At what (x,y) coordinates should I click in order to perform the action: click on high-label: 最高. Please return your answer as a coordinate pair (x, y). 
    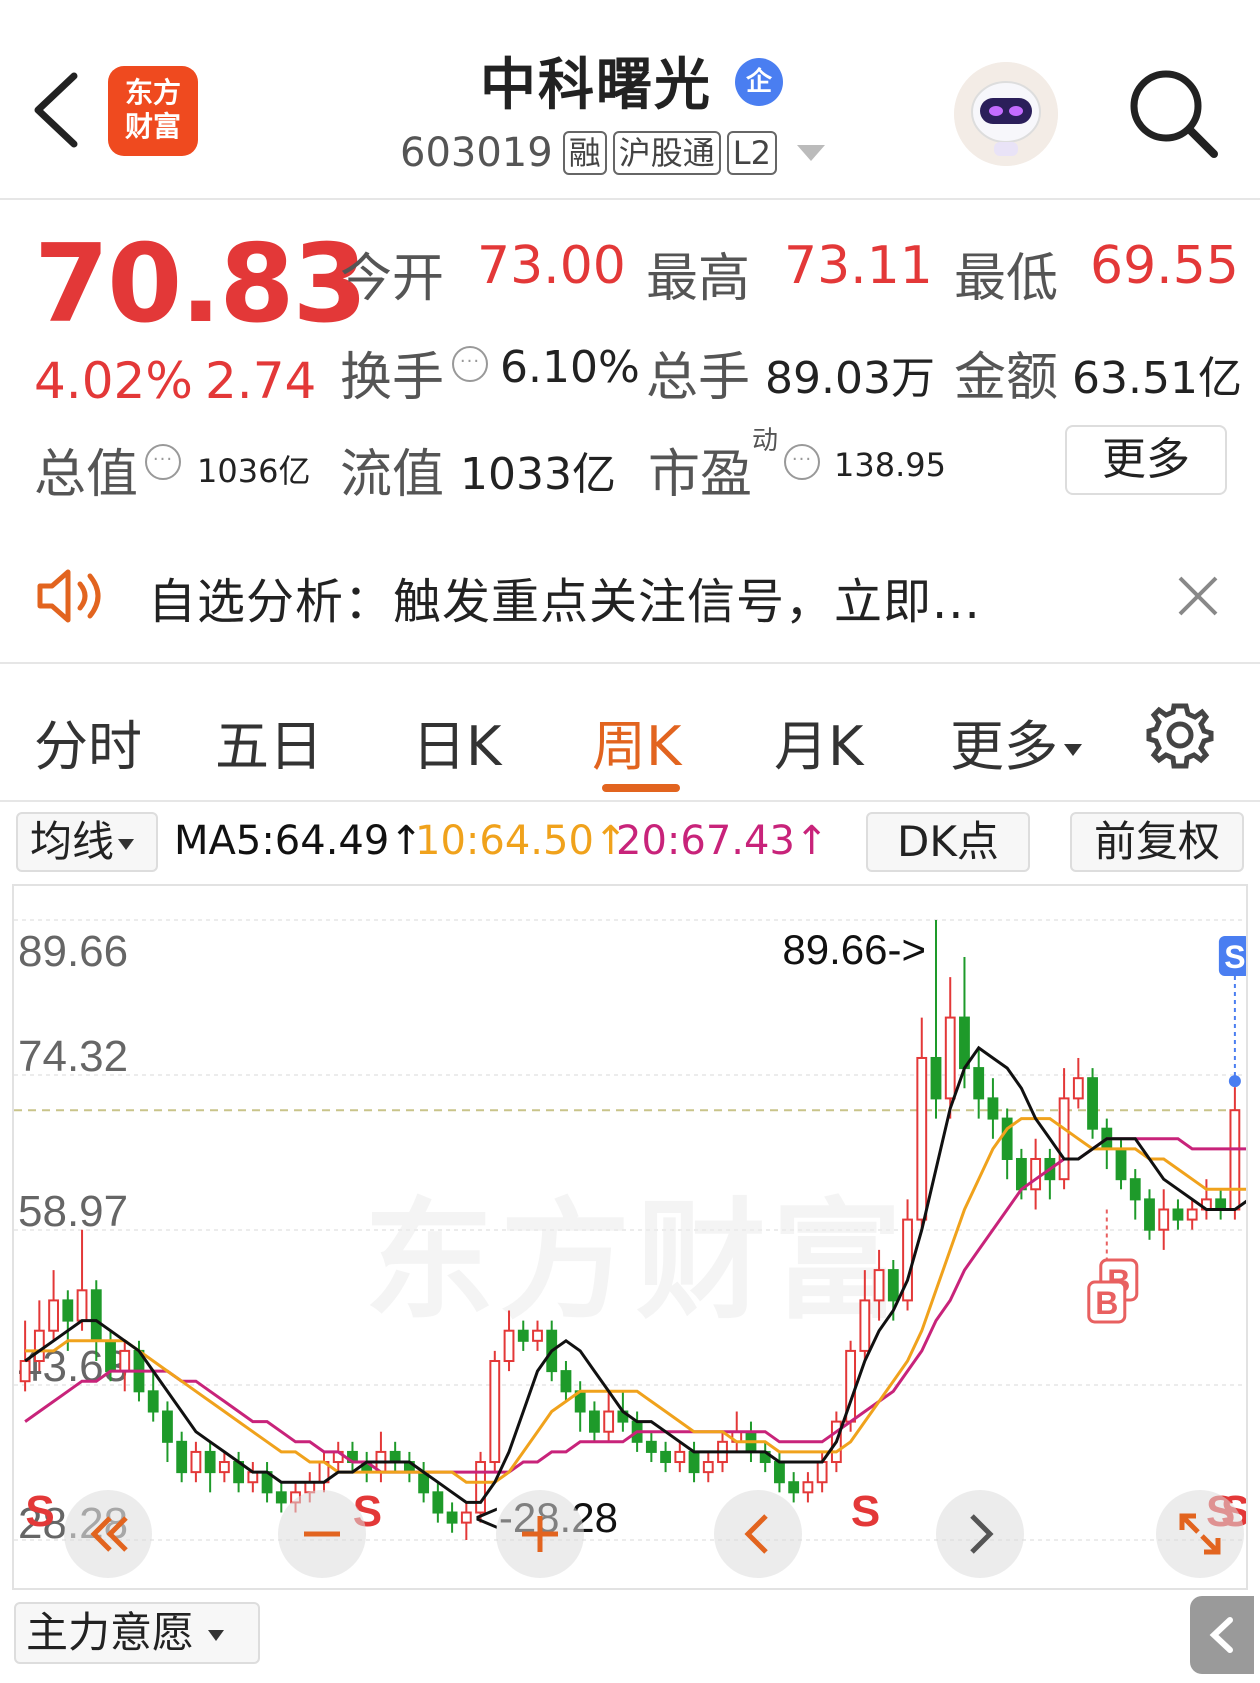
    Looking at the image, I should click on (698, 279).